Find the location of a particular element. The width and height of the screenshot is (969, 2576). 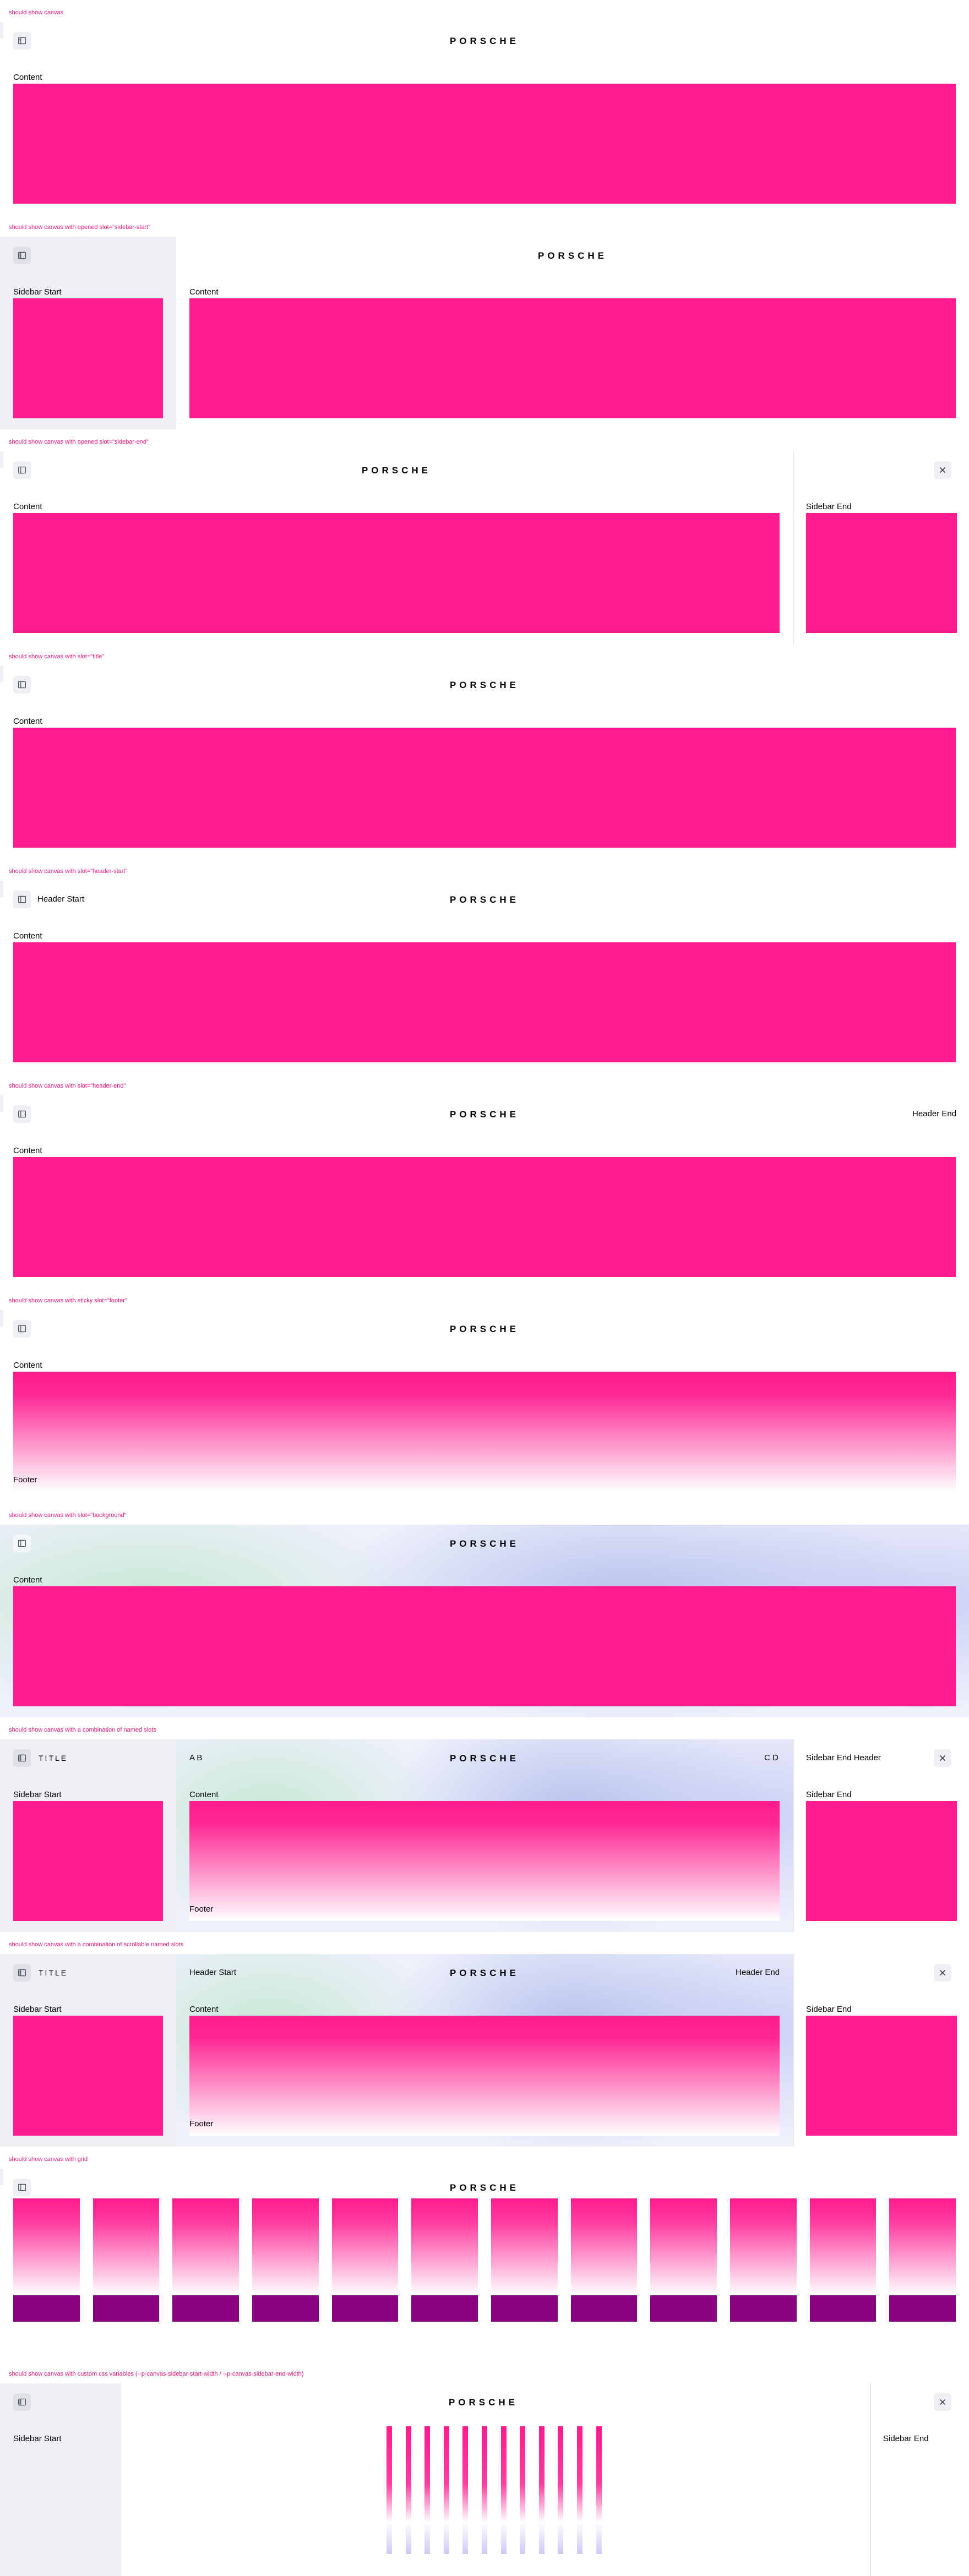

header-end-label: C D is located at coordinates (771, 1757).